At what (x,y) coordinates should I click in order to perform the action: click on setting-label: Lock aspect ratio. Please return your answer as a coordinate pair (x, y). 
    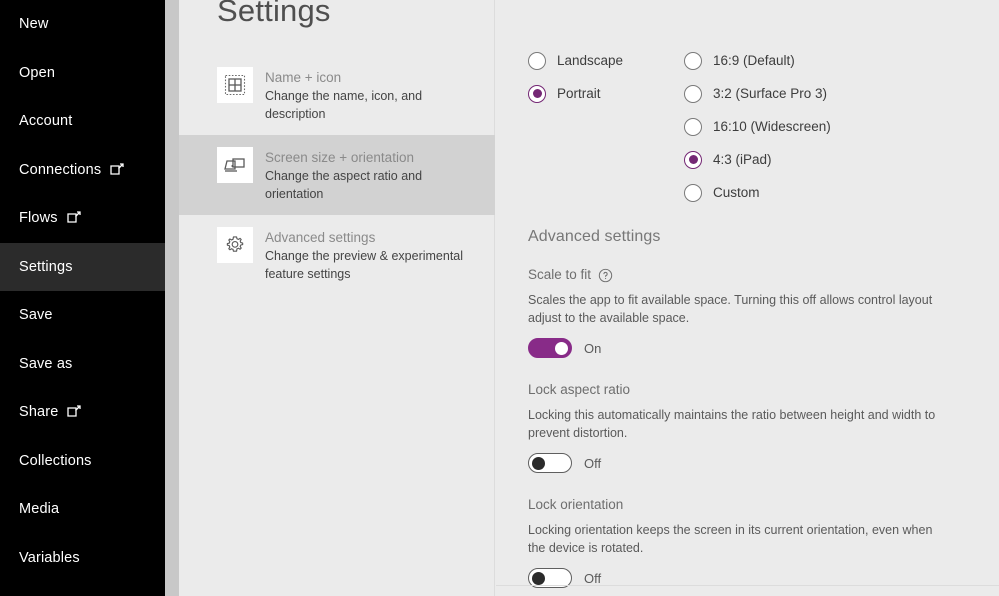
    Looking at the image, I should click on (579, 389).